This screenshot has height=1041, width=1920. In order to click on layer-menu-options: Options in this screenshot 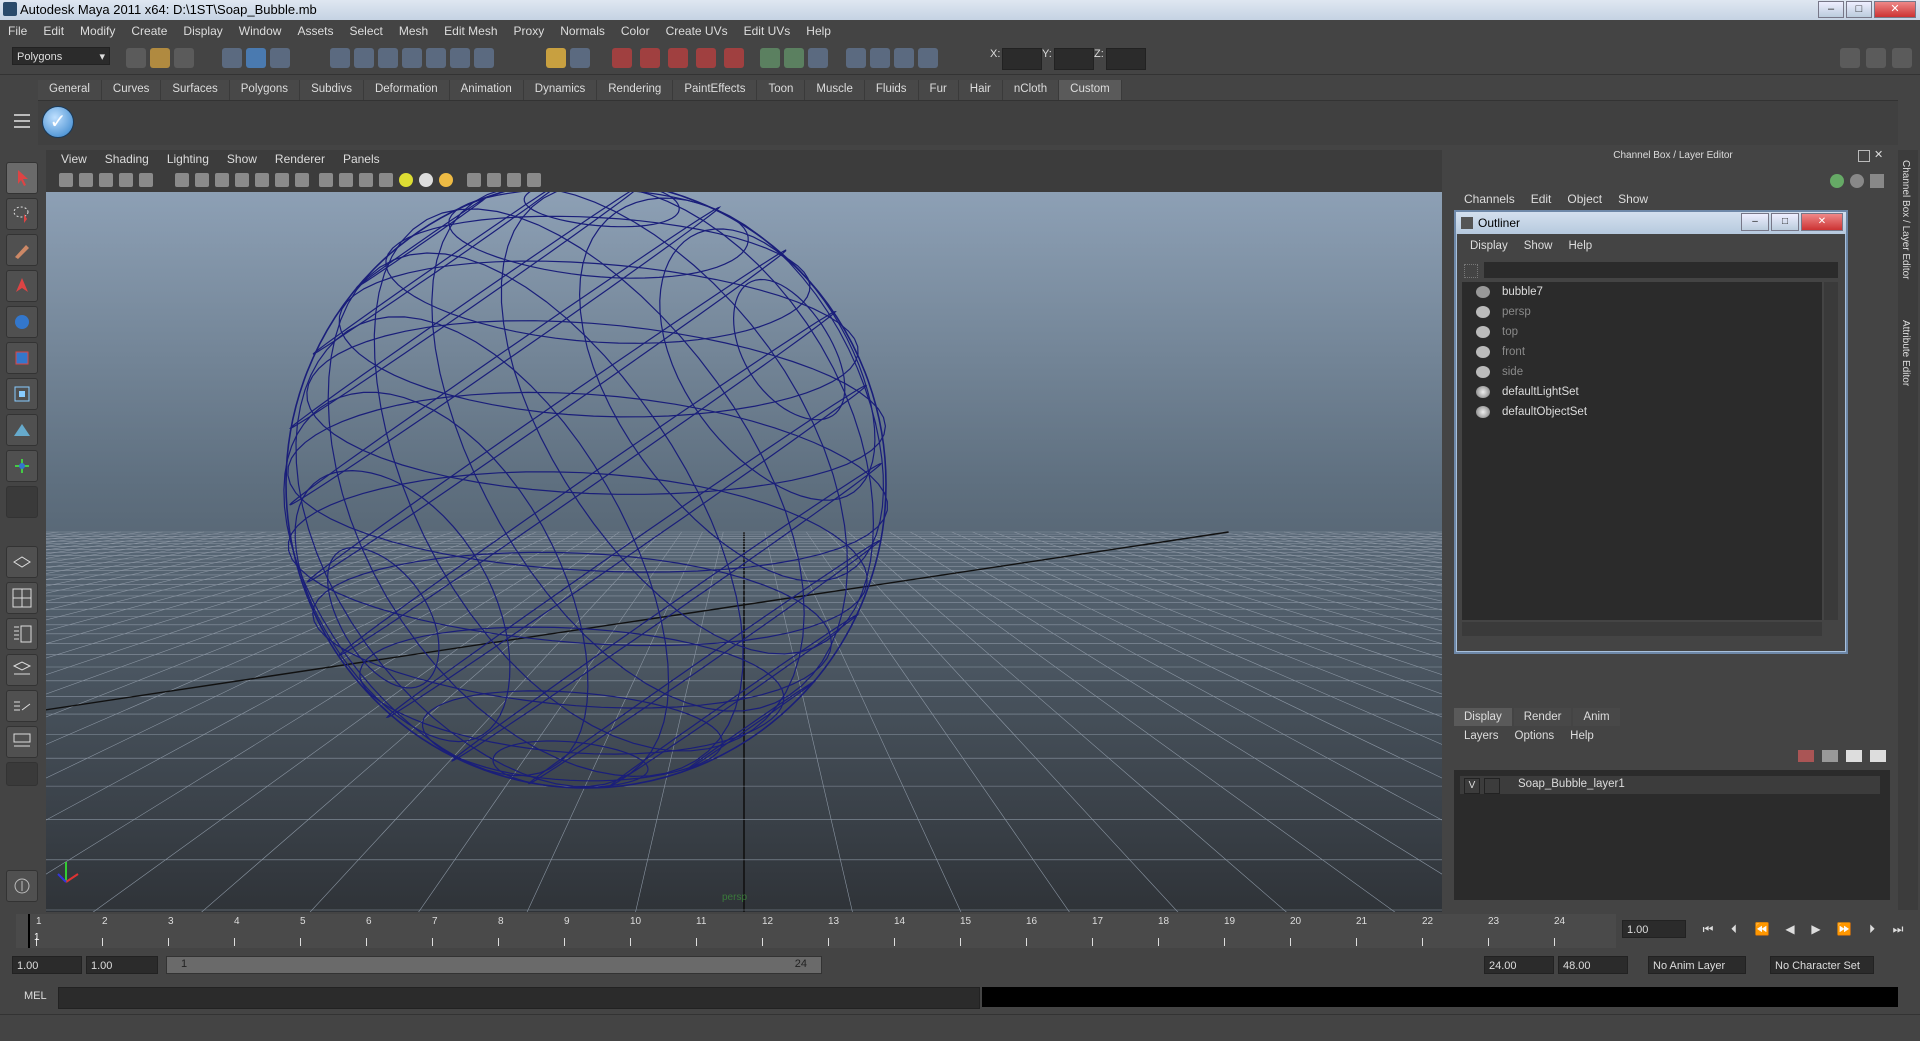, I will do `click(1535, 736)`.